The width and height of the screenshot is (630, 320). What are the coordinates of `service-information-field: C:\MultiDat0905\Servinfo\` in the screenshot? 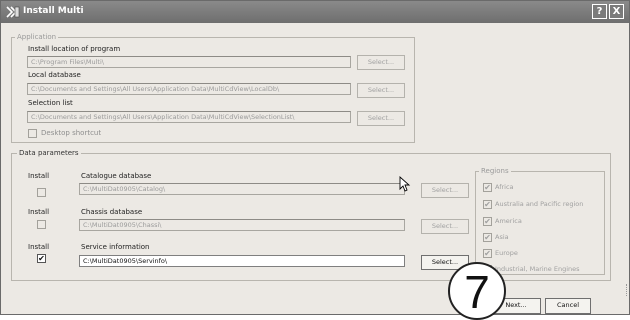 It's located at (242, 261).